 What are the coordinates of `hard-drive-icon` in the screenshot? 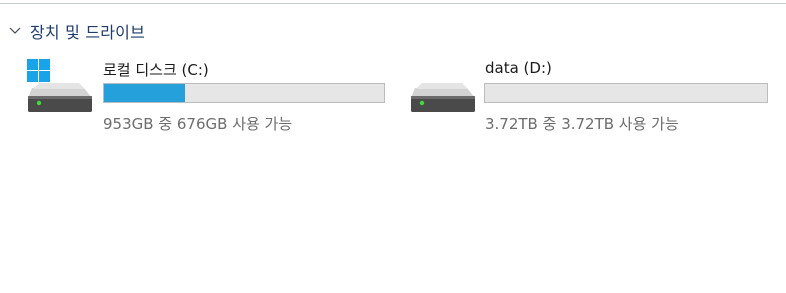 It's located at (442, 86).